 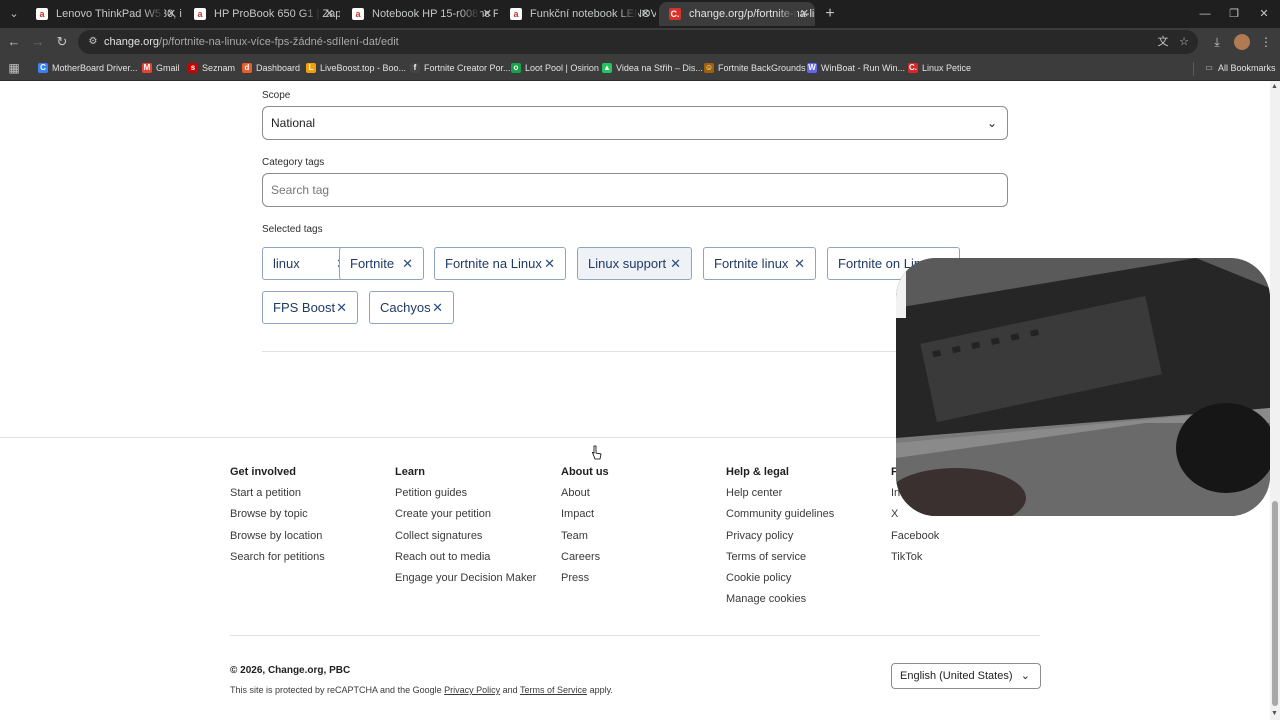 What do you see at coordinates (1209, 67) in the screenshot?
I see `folder-icon: ▭` at bounding box center [1209, 67].